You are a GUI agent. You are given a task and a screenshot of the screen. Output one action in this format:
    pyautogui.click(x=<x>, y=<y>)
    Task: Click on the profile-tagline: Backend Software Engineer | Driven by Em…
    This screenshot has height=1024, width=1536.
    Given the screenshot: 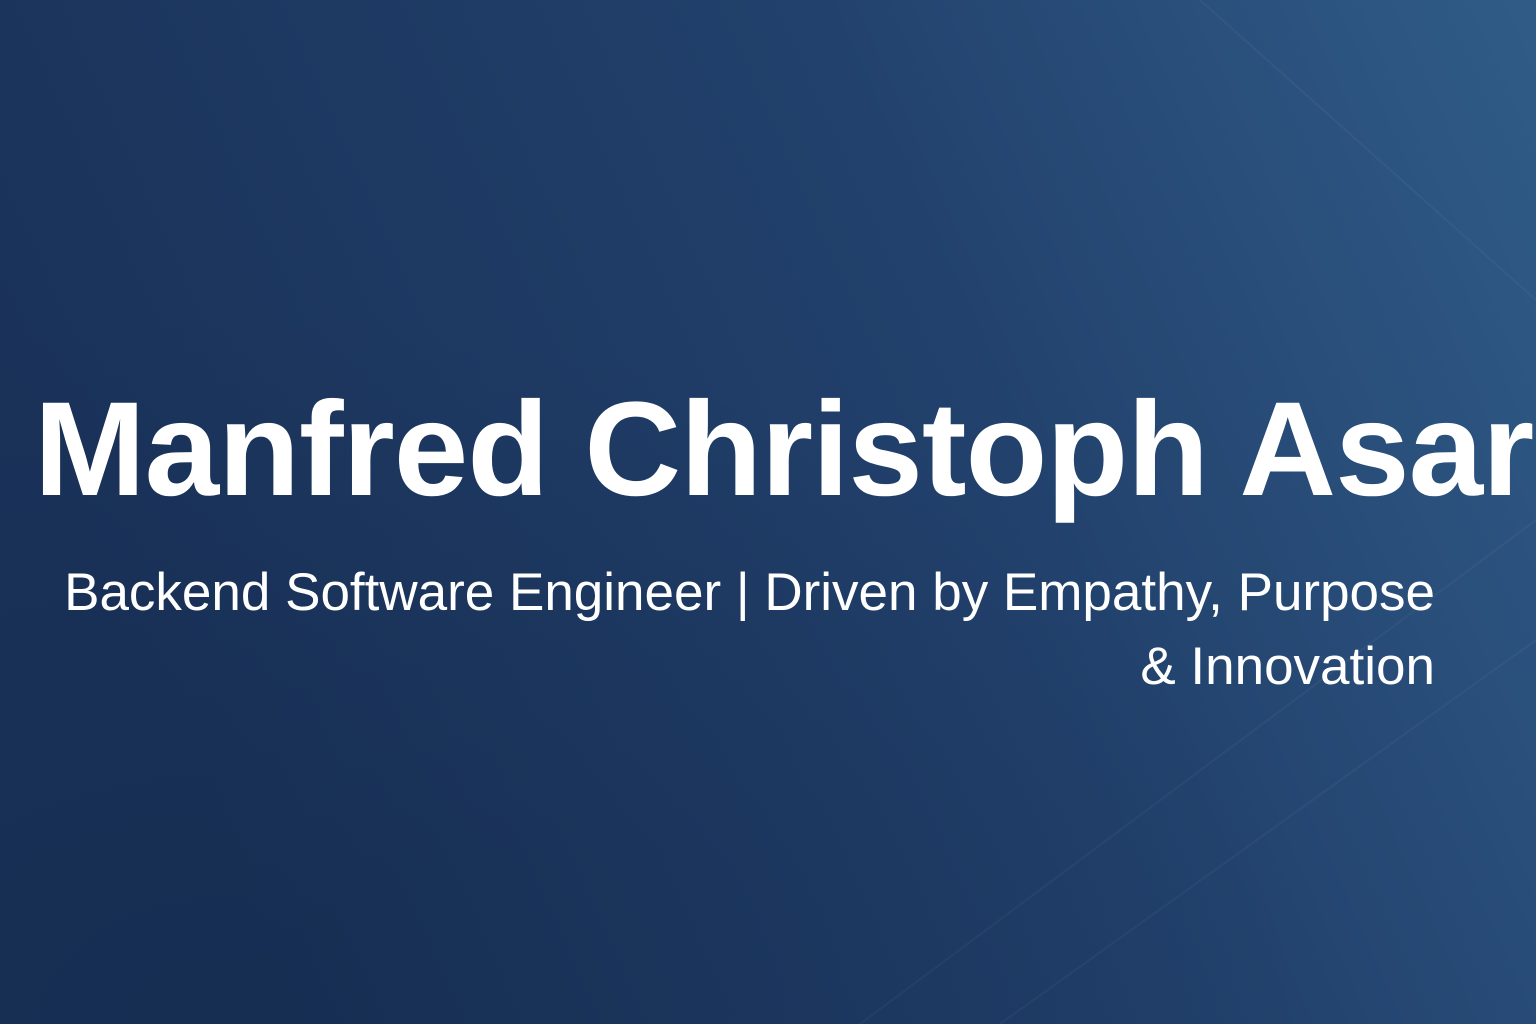 What is the action you would take?
    pyautogui.click(x=749, y=629)
    